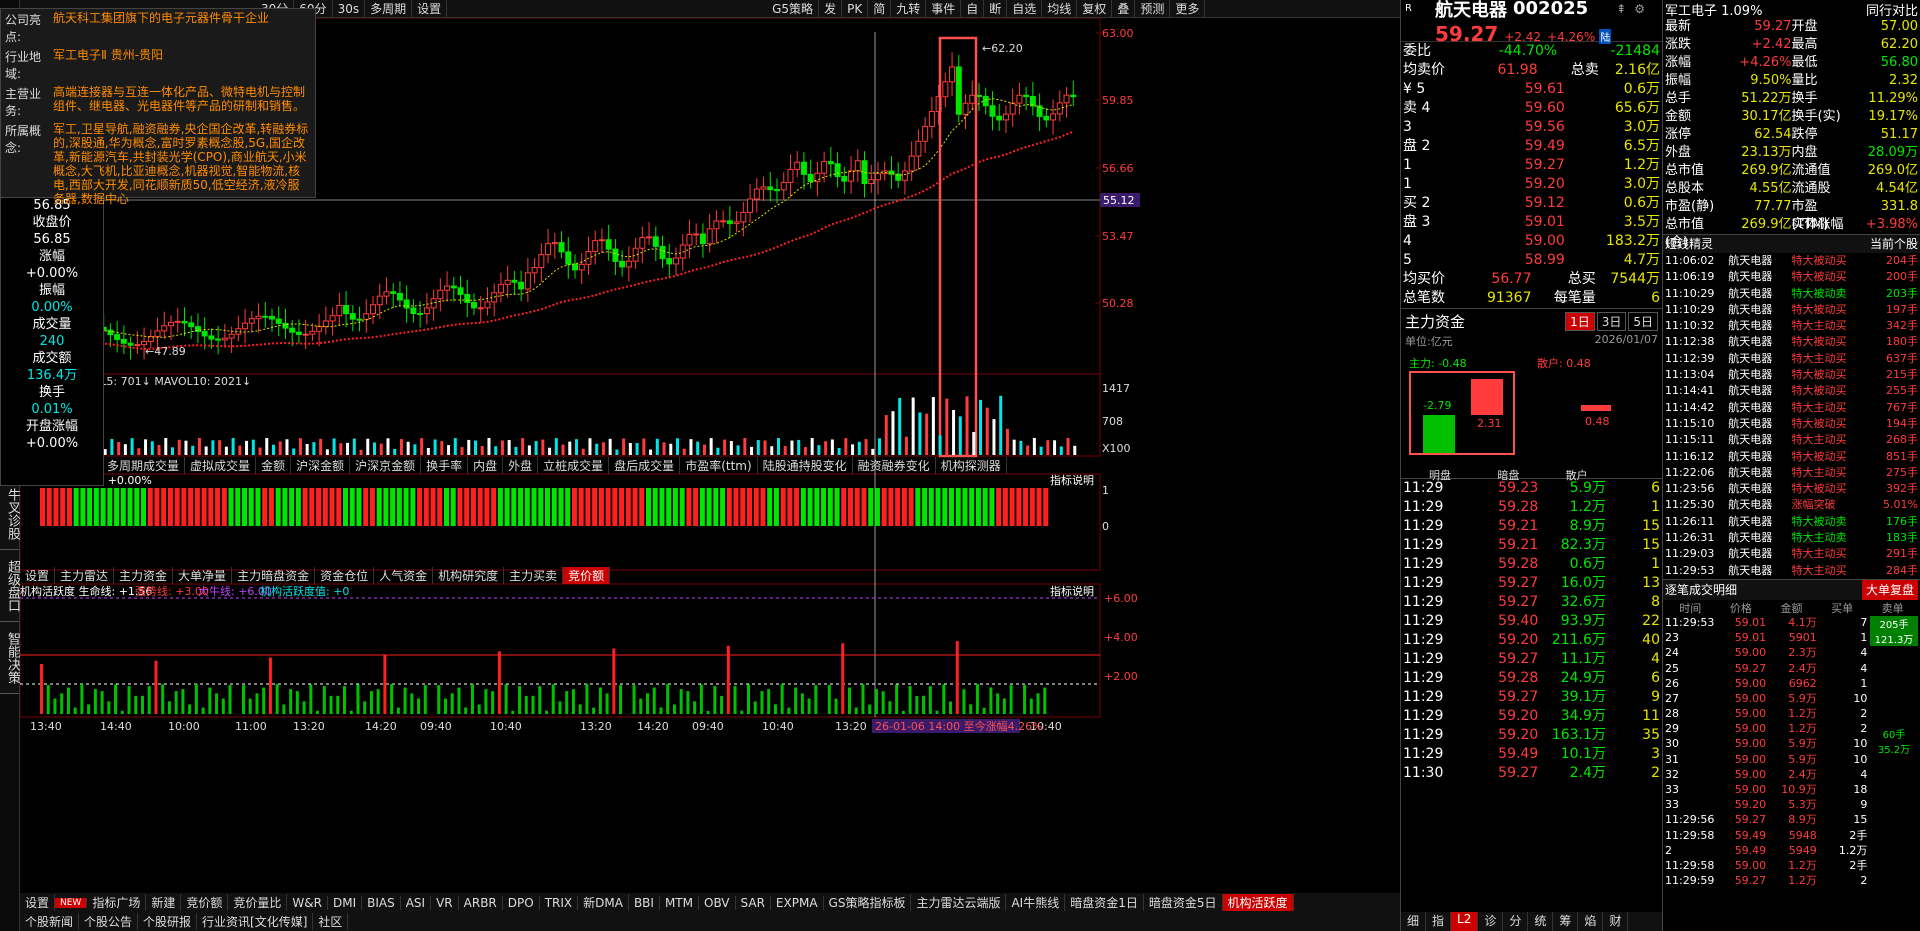 Image resolution: width=1920 pixels, height=931 pixels. Describe the element at coordinates (793, 9) in the screenshot. I see `toolbar-item-5: G5策略` at that location.